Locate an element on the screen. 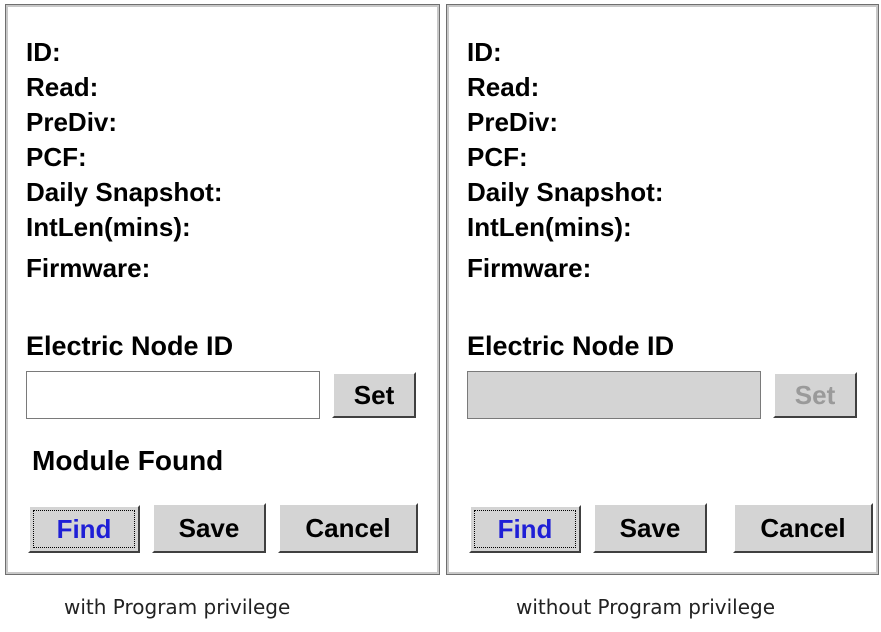  caption-with-privilege: with Program privilege is located at coordinates (177, 607).